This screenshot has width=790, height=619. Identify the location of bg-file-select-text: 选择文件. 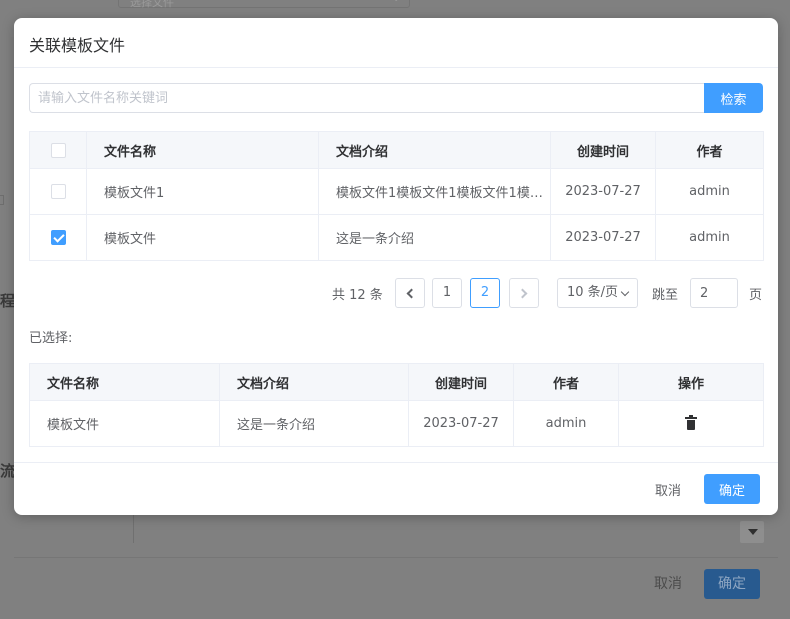
(152, 4).